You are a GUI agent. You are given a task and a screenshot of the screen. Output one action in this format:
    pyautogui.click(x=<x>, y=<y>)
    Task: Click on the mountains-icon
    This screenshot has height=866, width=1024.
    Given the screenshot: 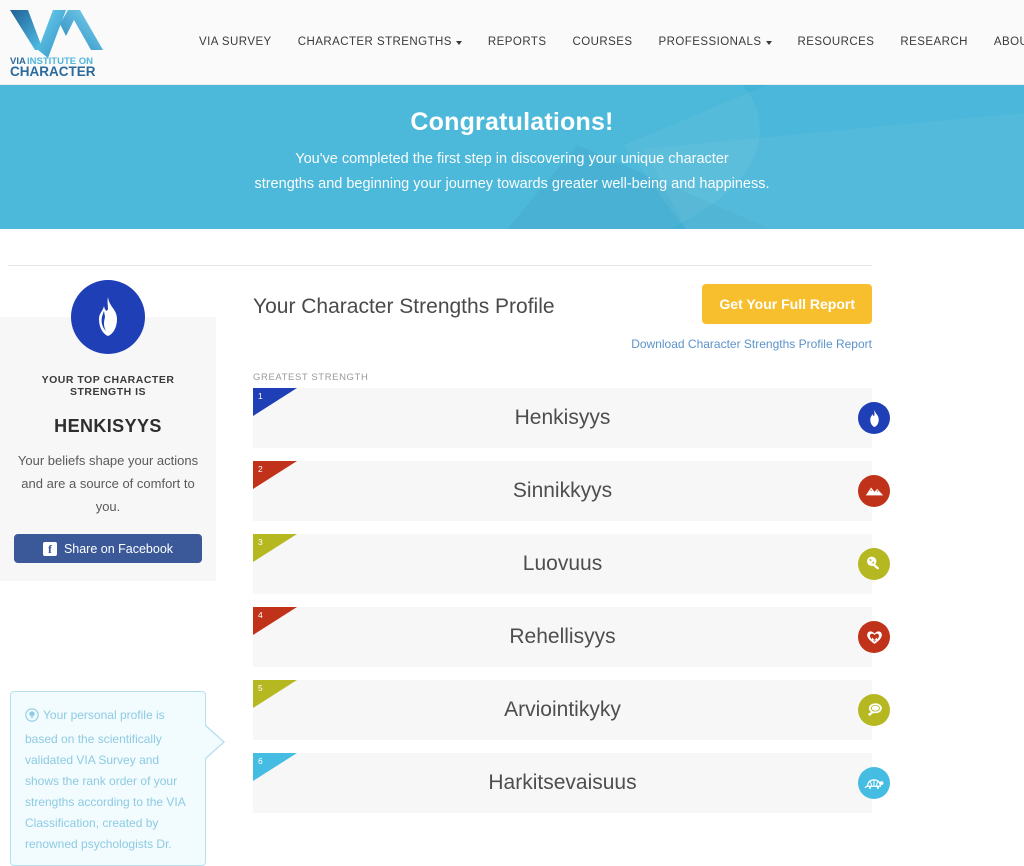 What is the action you would take?
    pyautogui.click(x=874, y=491)
    